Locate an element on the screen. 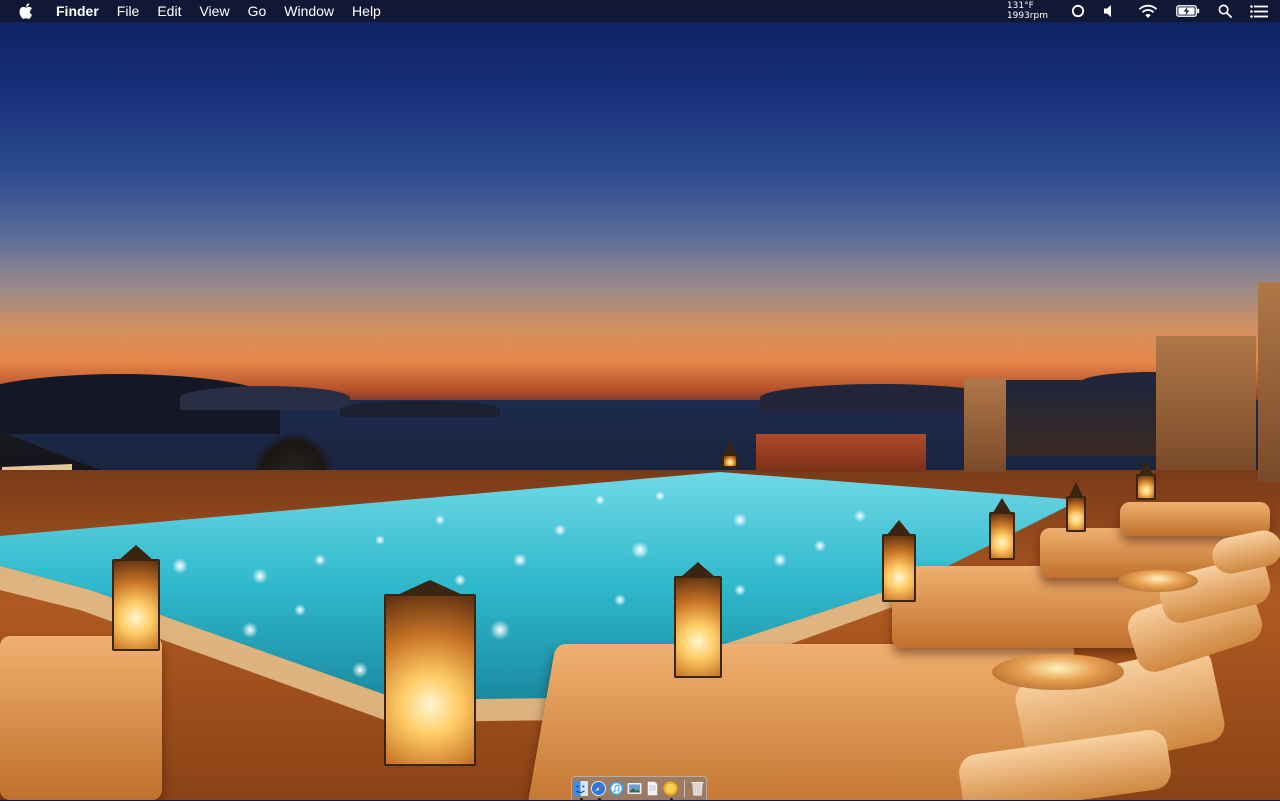 The width and height of the screenshot is (1280, 801). dock is located at coordinates (639, 788).